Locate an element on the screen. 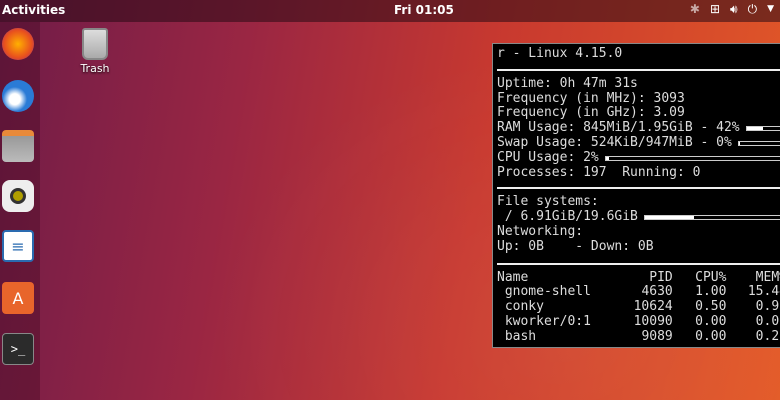 Image resolution: width=780 pixels, height=400 pixels. files-icon is located at coordinates (18, 146).